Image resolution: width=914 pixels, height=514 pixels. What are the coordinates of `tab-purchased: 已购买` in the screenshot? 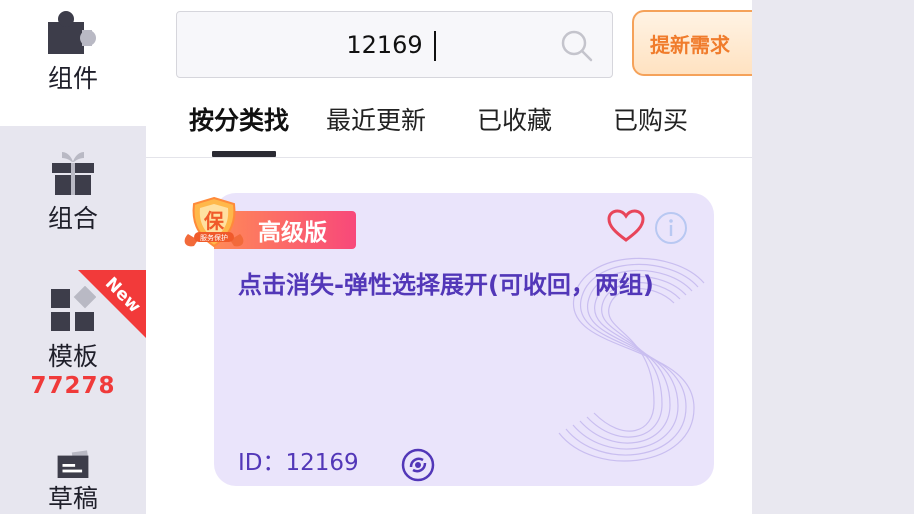 It's located at (650, 121).